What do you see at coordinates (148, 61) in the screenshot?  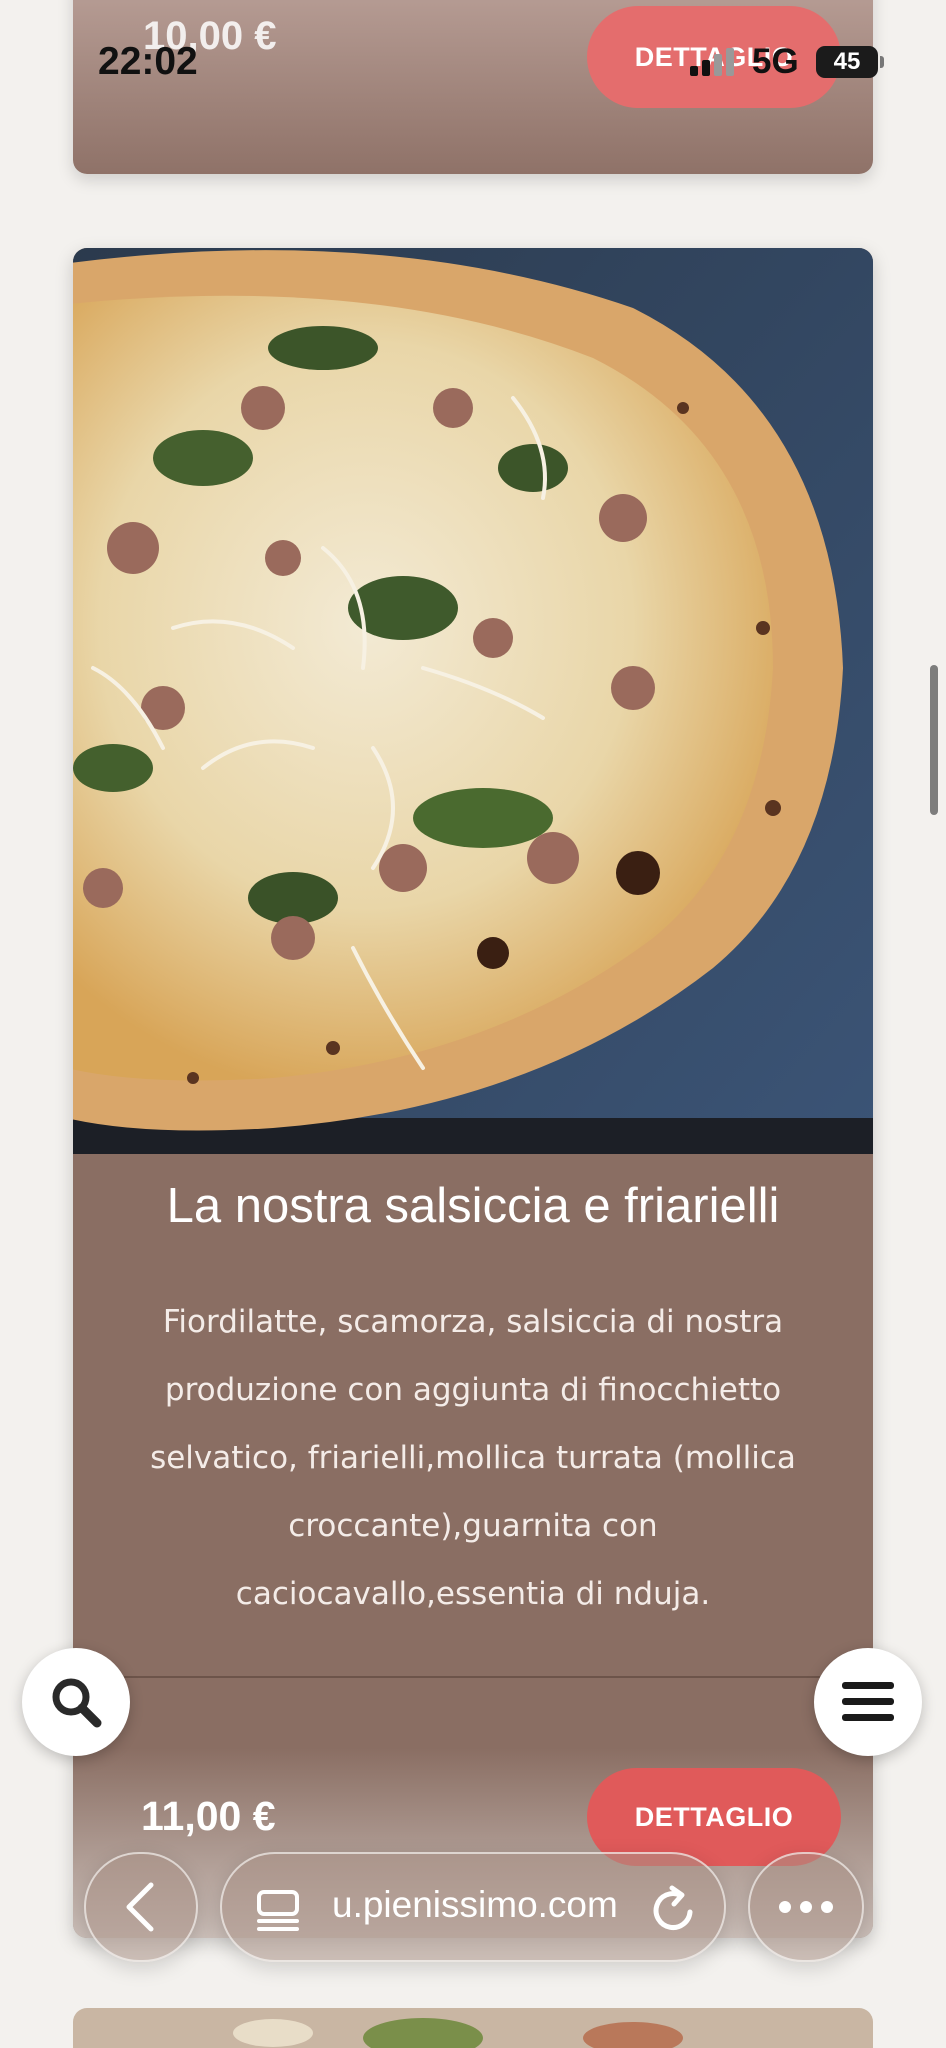 I see `status-time: 22:02` at bounding box center [148, 61].